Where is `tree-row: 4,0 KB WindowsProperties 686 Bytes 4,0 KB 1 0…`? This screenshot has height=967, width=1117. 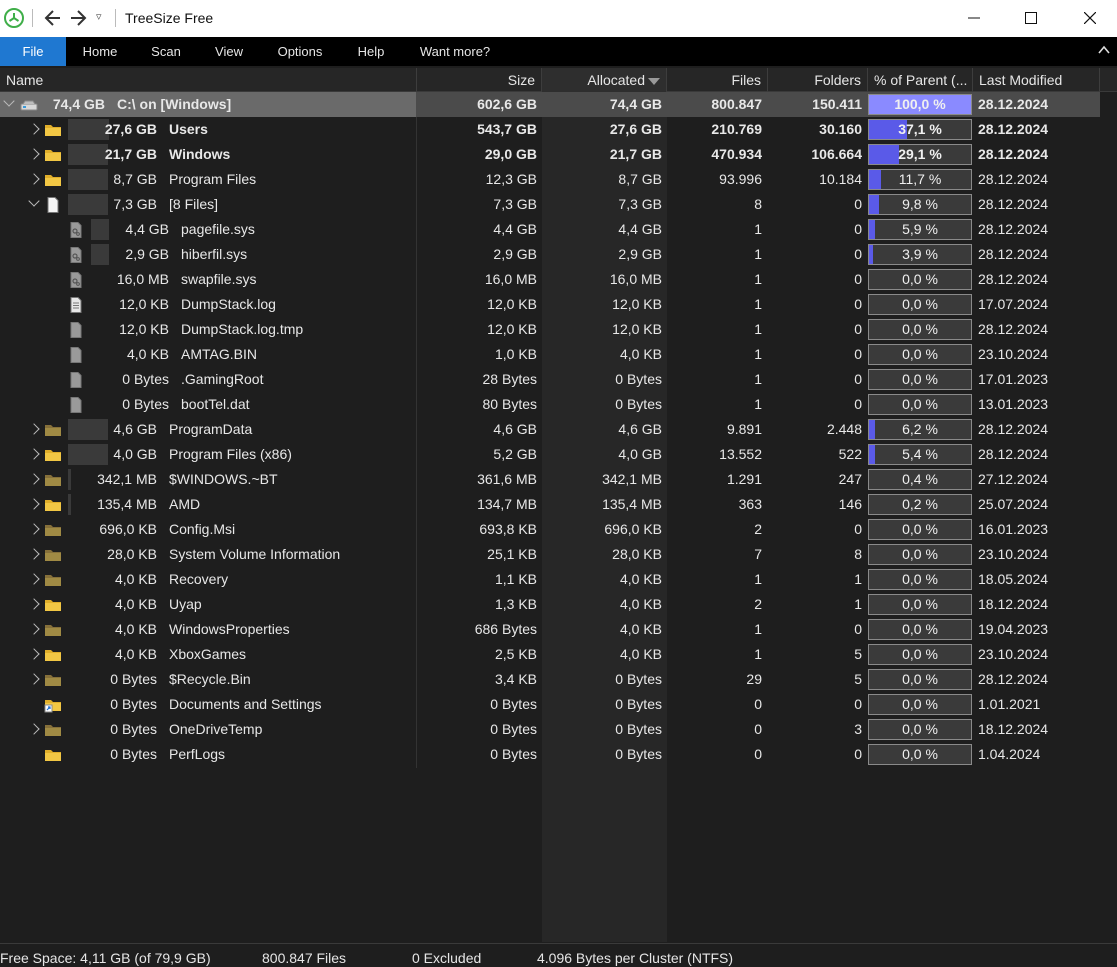 tree-row: 4,0 KB WindowsProperties 686 Bytes 4,0 KB 1 0… is located at coordinates (550, 629).